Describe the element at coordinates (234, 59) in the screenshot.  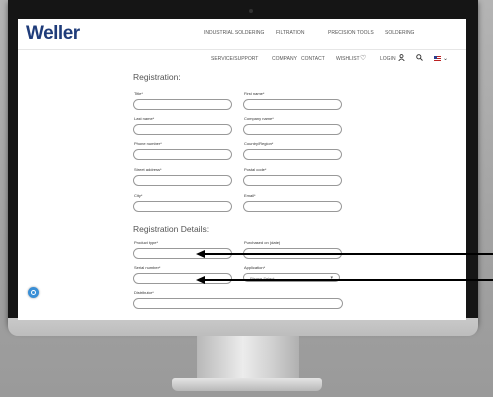
I see `nav-service-support: SERVICE/SUPPORT` at that location.